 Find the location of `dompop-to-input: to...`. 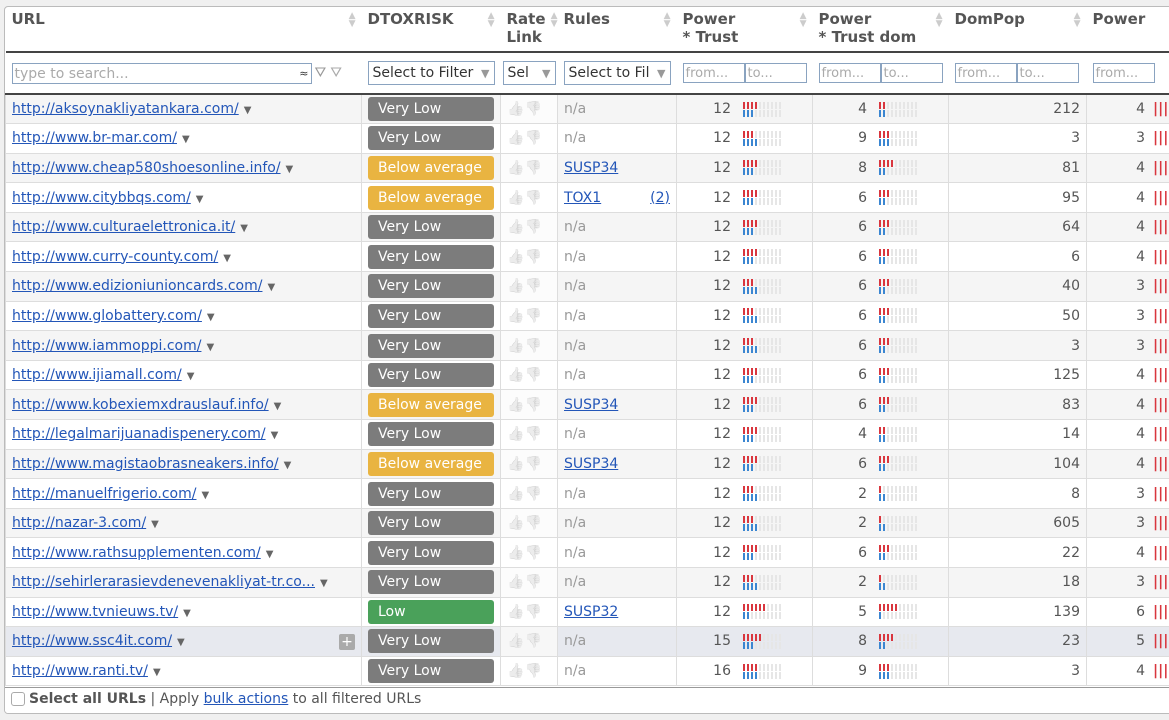

dompop-to-input: to... is located at coordinates (1047, 73).